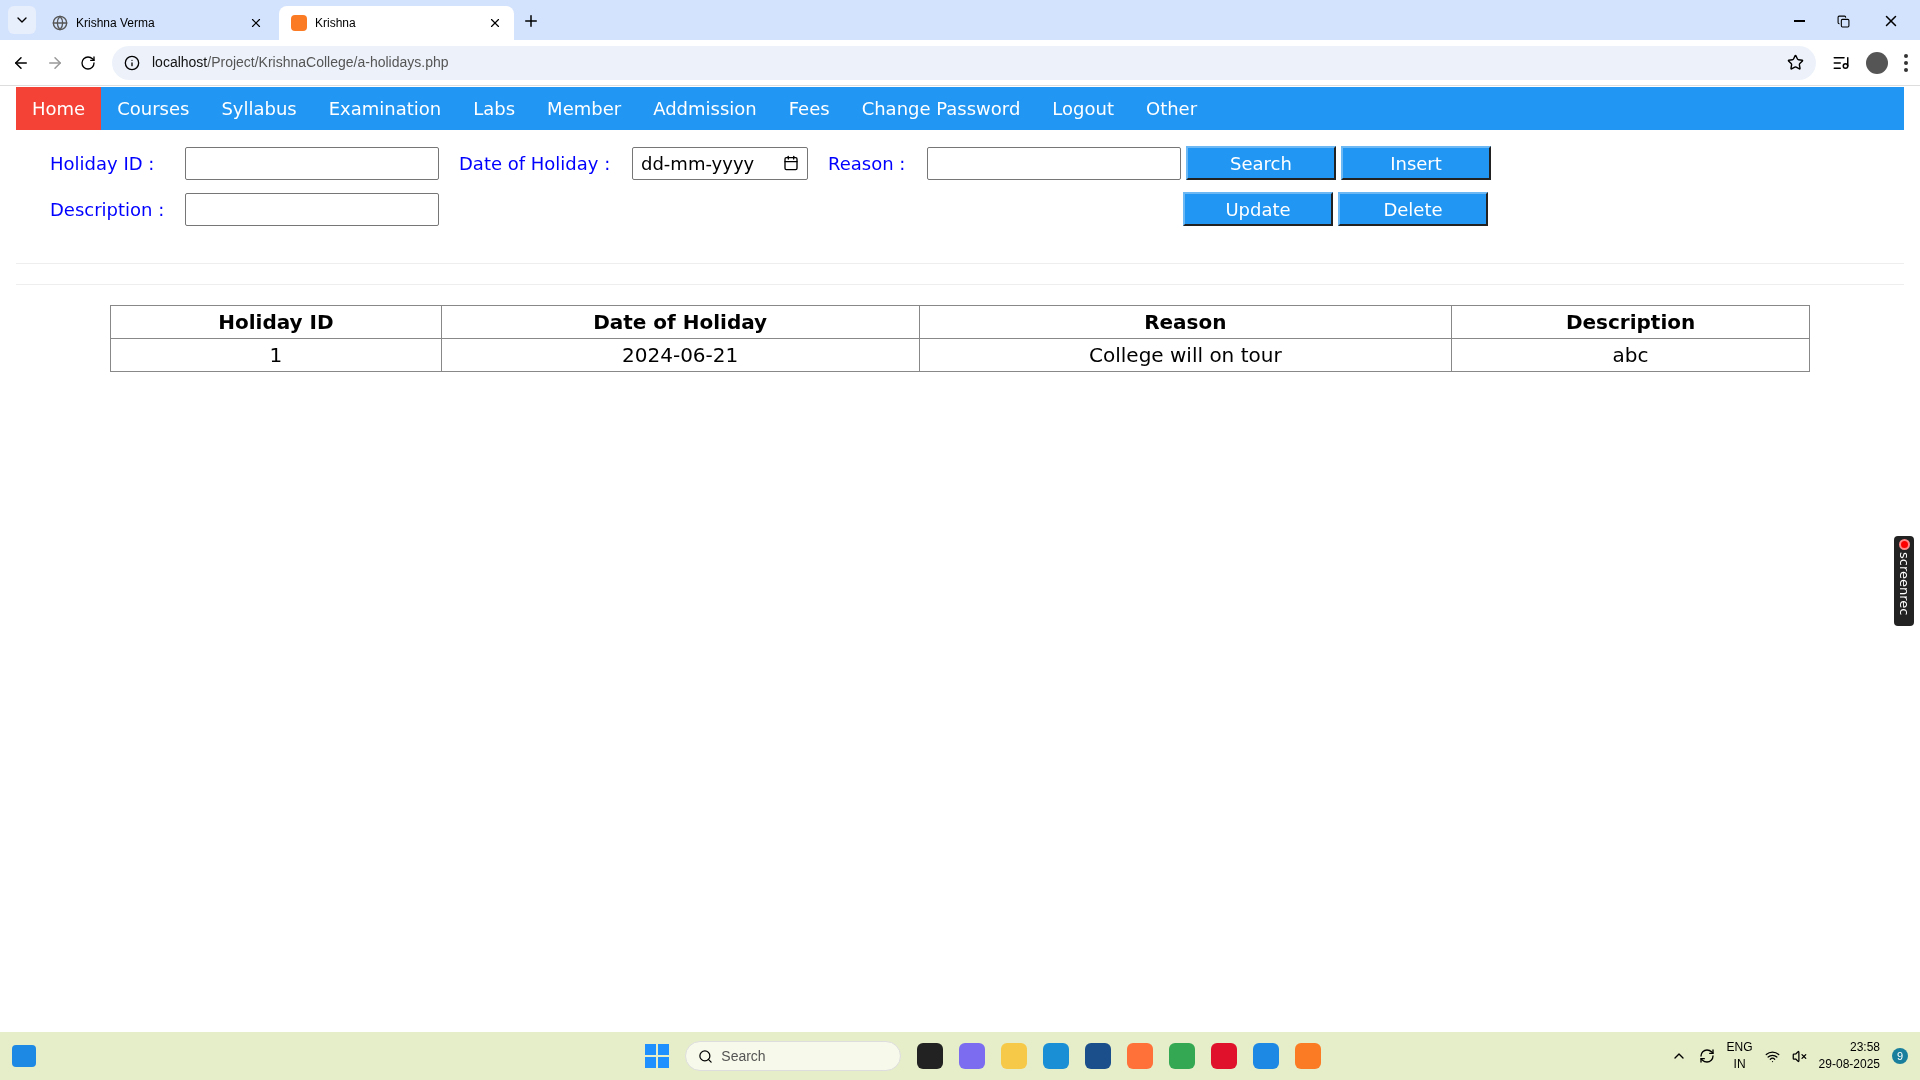  What do you see at coordinates (299, 23) in the screenshot?
I see `app-logo-icon` at bounding box center [299, 23].